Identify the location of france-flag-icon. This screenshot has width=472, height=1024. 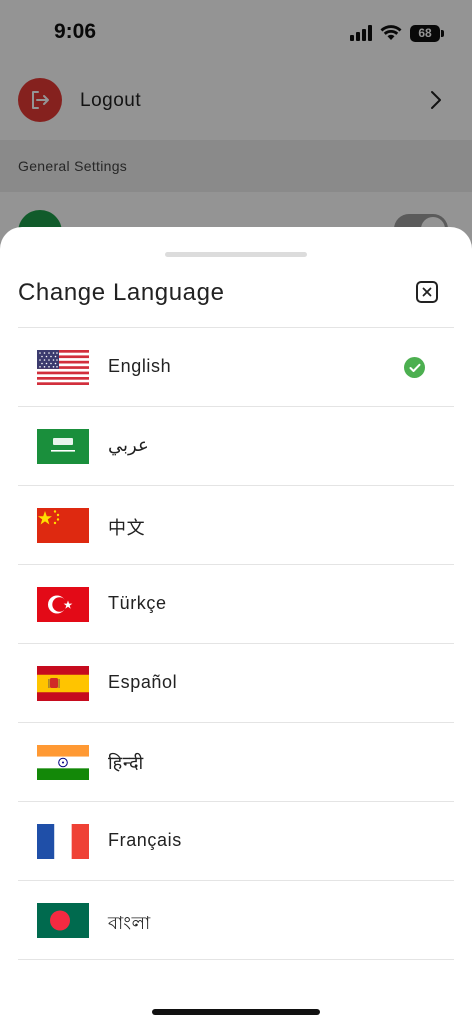
(63, 841).